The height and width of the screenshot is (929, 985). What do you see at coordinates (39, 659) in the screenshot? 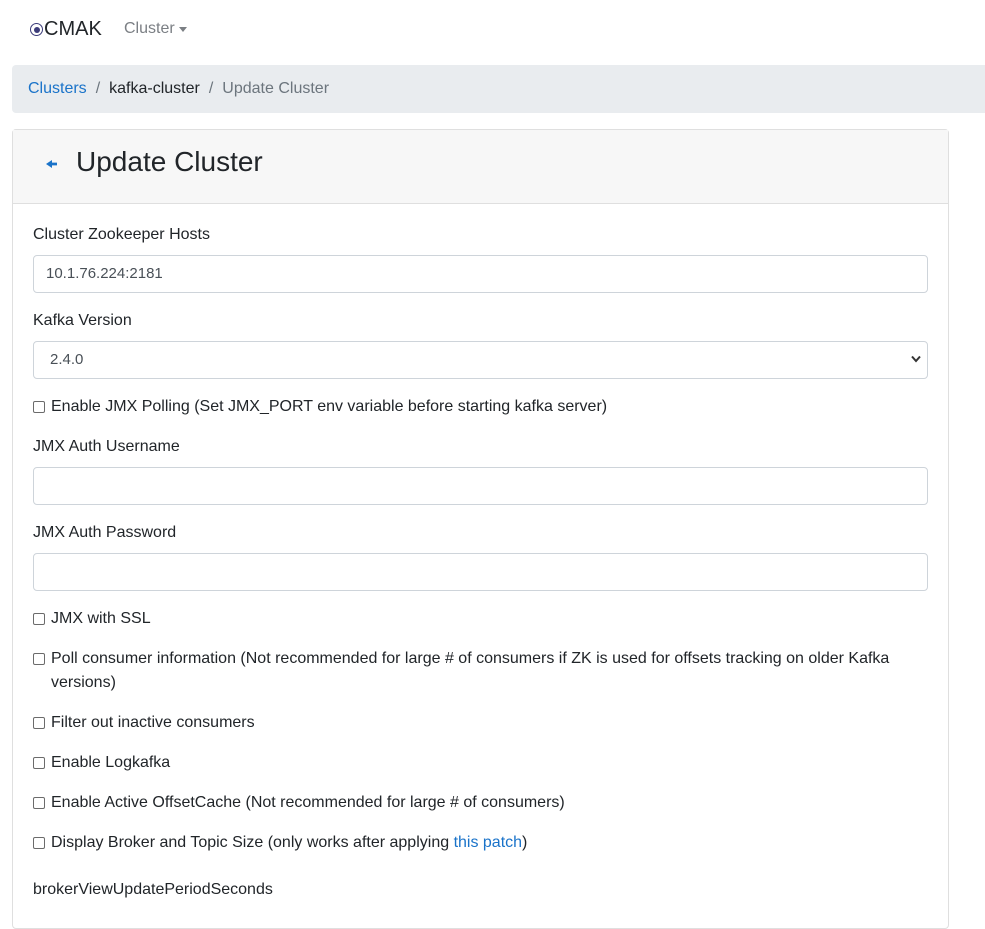
I see `poll-consumer-checkbox` at bounding box center [39, 659].